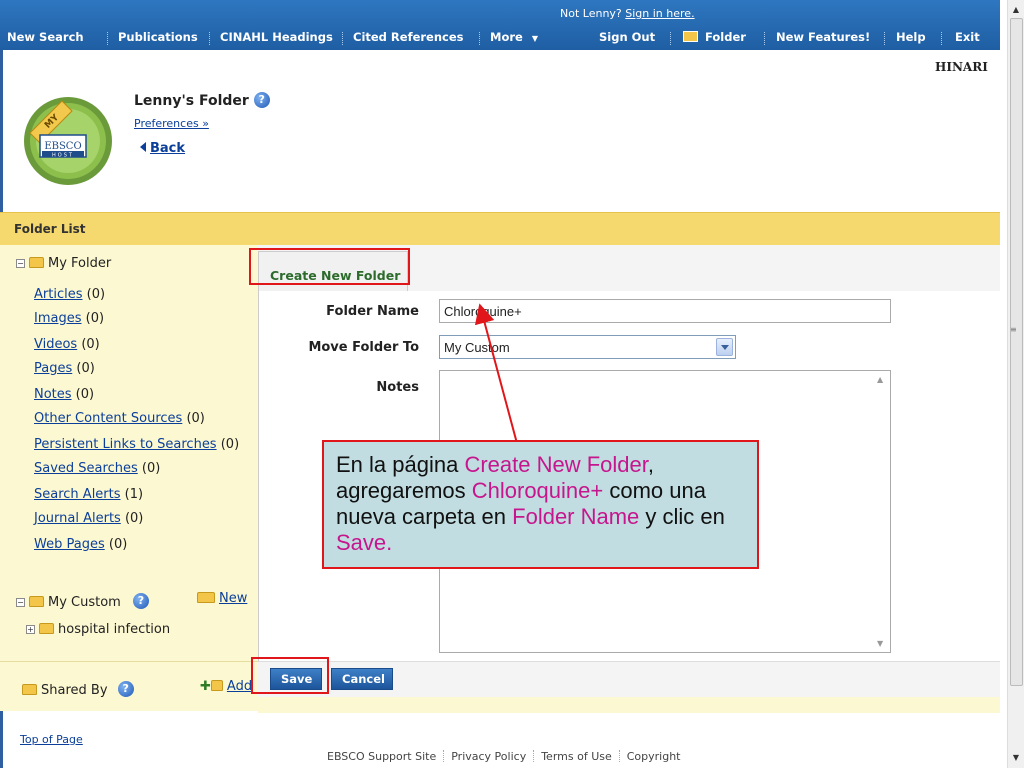 The height and width of the screenshot is (768, 1024). What do you see at coordinates (408, 37) in the screenshot?
I see `nav-cited-references: Cited References` at bounding box center [408, 37].